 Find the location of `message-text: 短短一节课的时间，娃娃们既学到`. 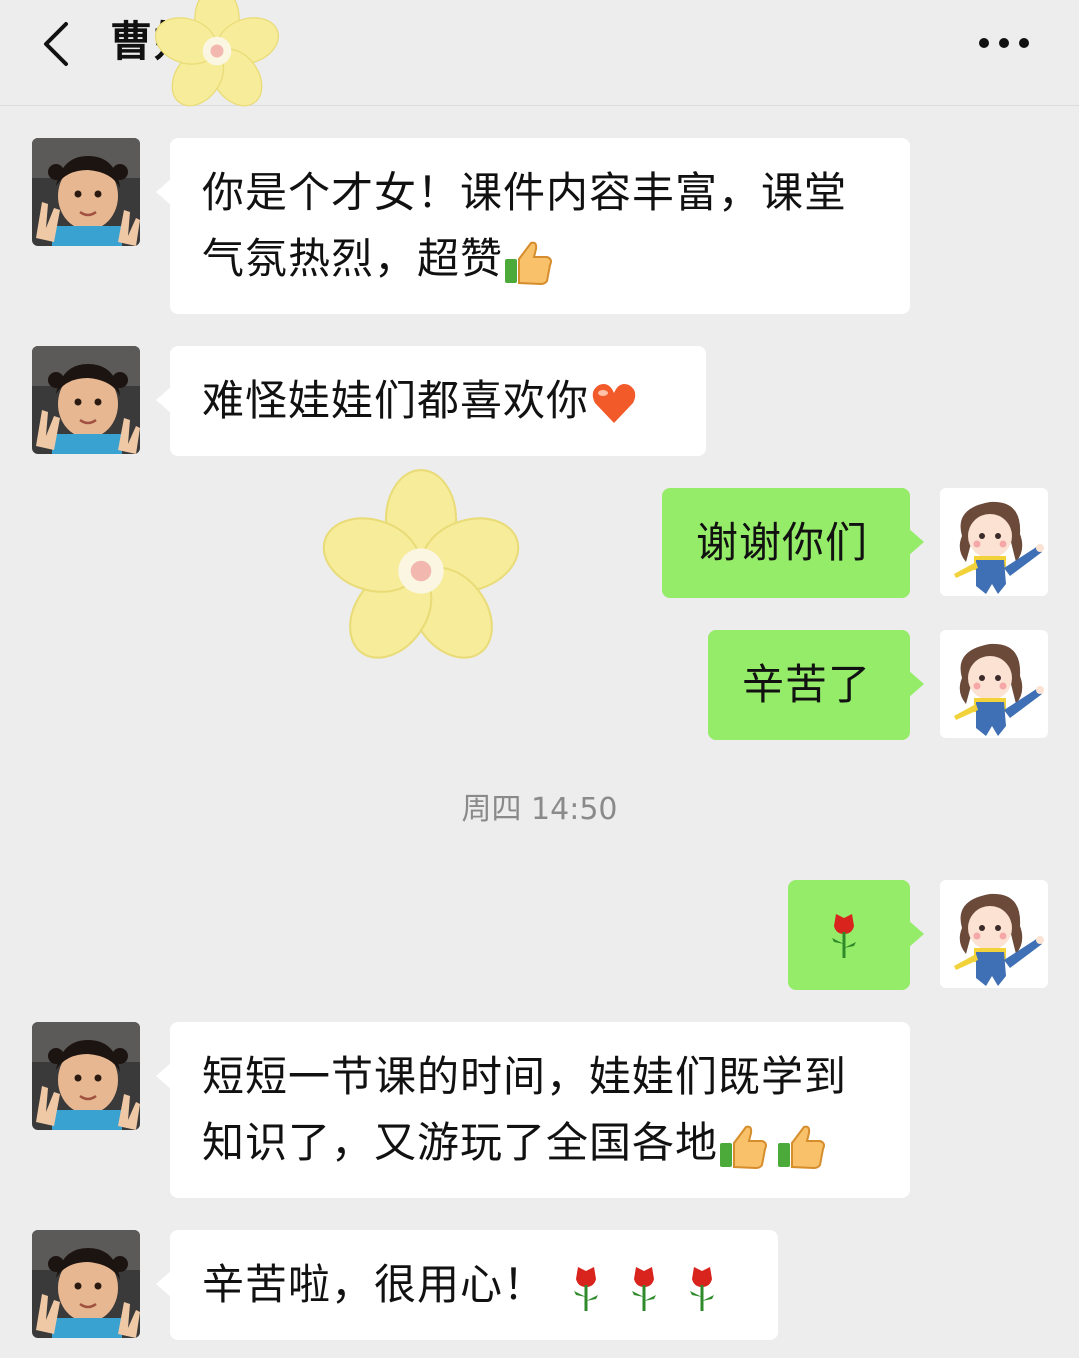

message-text: 短短一节课的时间，娃娃们既学到 is located at coordinates (525, 1076).